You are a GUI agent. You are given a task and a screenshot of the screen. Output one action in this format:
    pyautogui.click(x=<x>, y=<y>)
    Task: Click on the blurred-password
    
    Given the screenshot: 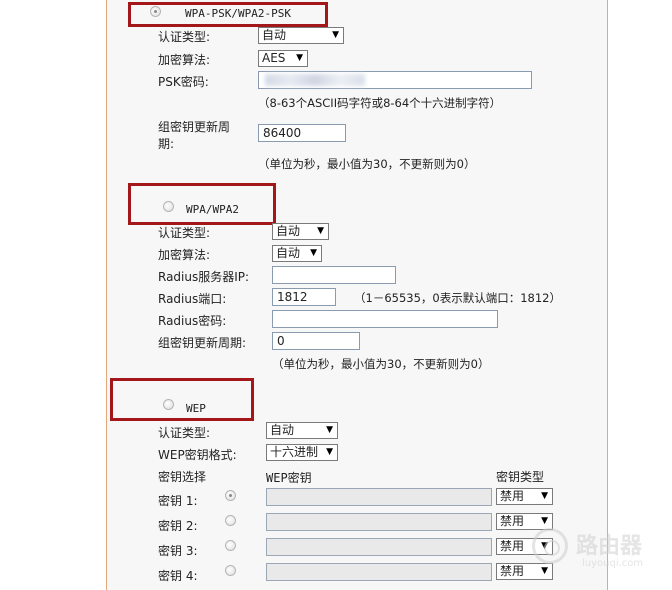 What is the action you would take?
    pyautogui.click(x=315, y=80)
    